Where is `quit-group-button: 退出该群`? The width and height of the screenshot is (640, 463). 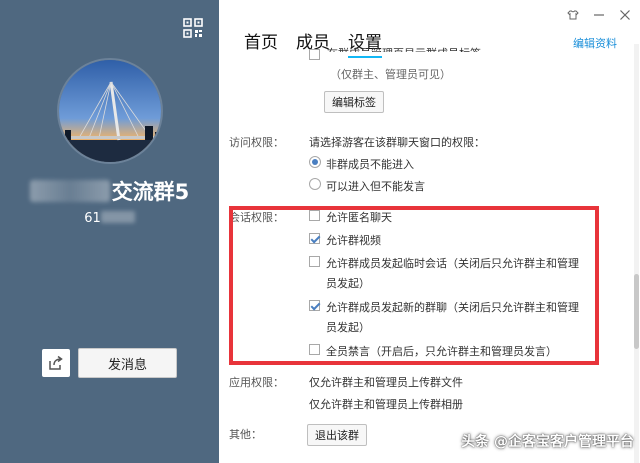
quit-group-button: 退出该群 is located at coordinates (337, 435).